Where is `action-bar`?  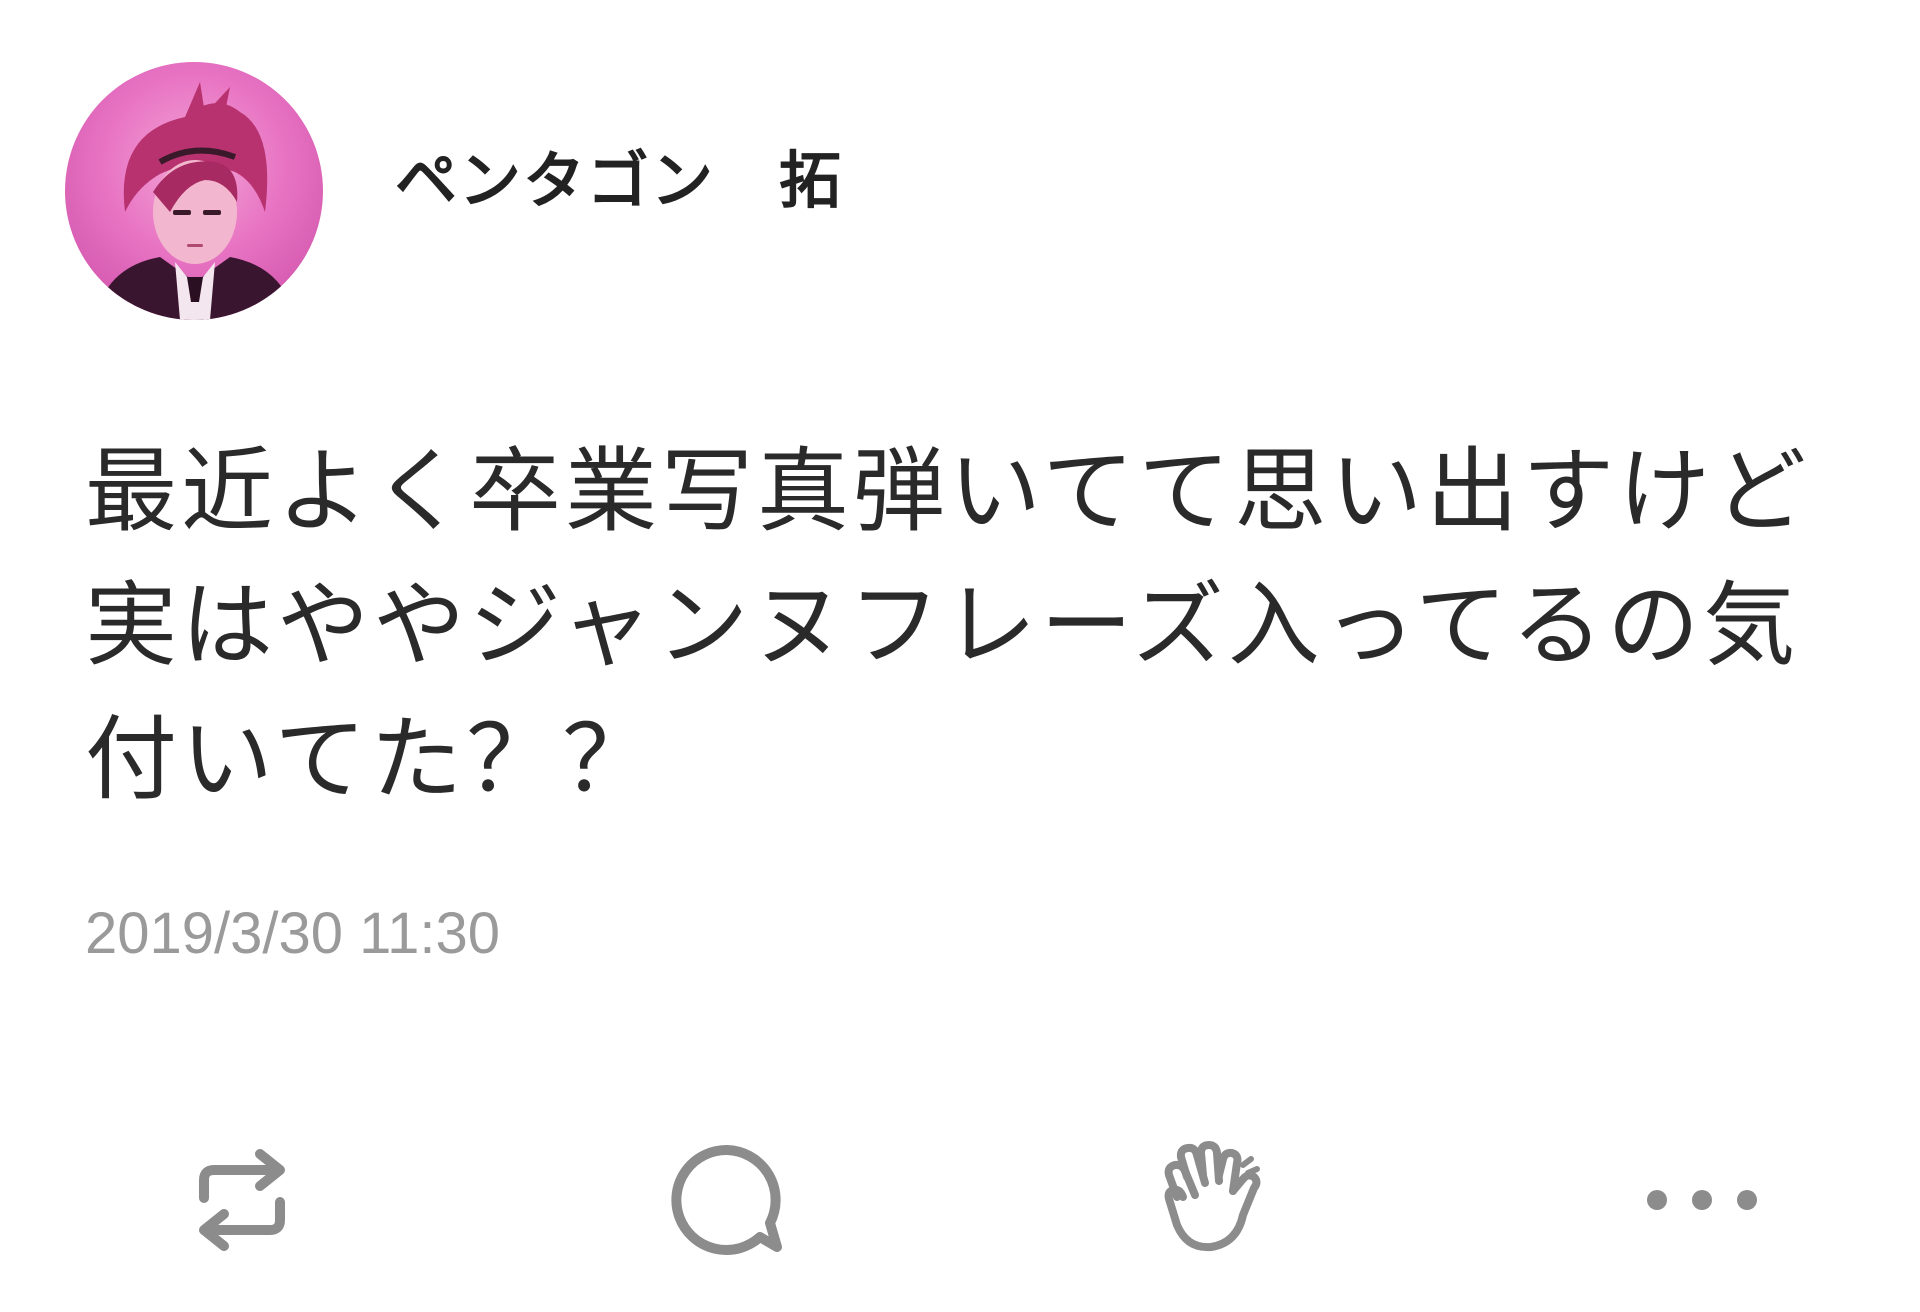
action-bar is located at coordinates (960, 1200).